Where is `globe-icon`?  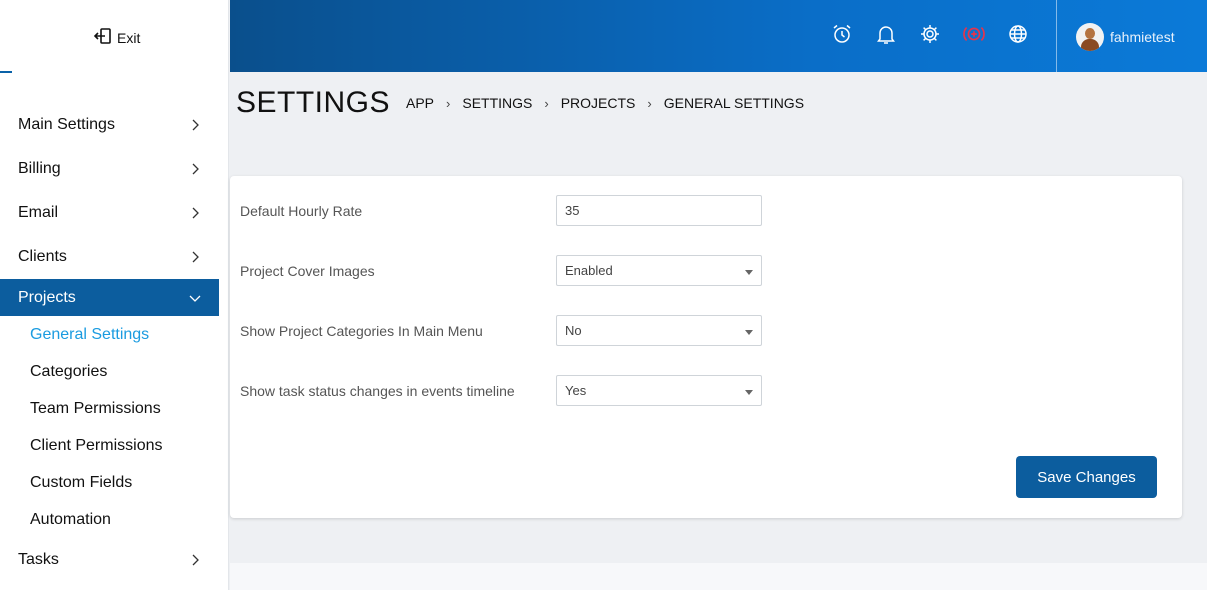 globe-icon is located at coordinates (1018, 34).